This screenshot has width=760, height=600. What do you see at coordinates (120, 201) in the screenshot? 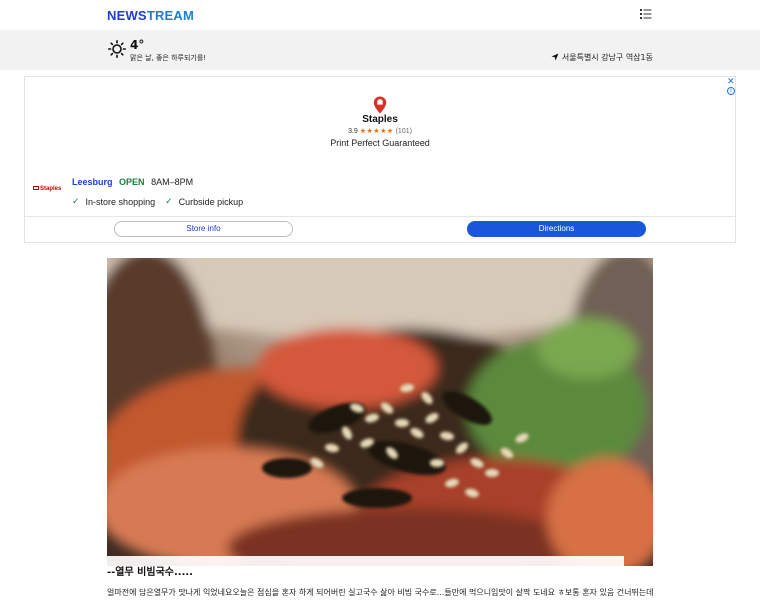
I see `feature-label: In-store shopping` at bounding box center [120, 201].